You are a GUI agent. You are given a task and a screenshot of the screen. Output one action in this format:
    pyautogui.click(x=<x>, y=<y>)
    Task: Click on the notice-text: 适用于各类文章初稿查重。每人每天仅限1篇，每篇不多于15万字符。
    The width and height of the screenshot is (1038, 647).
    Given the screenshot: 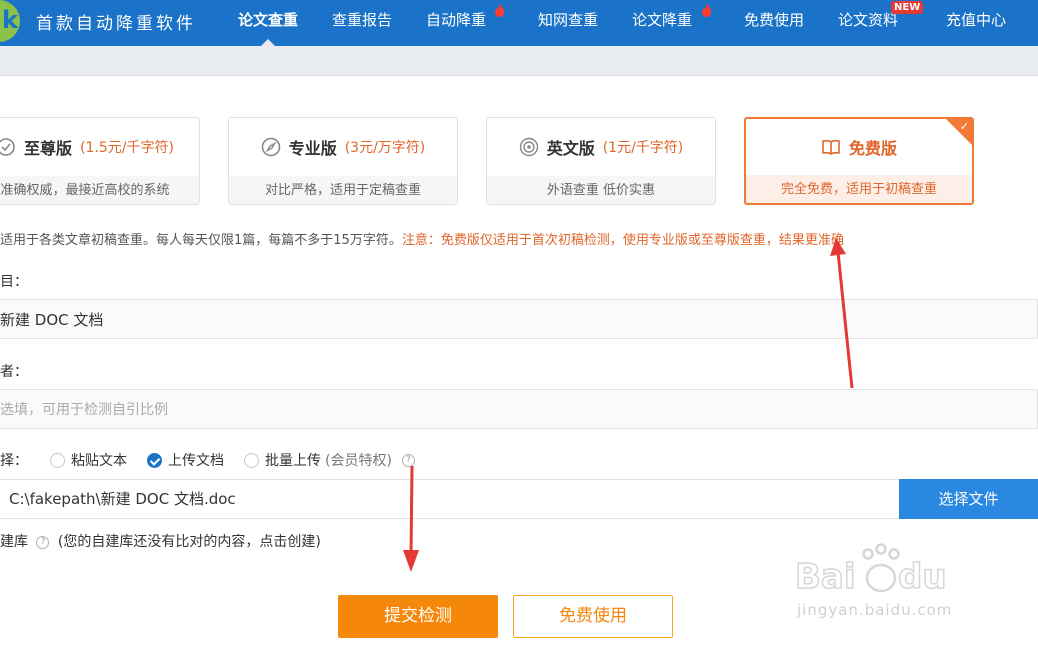 What is the action you would take?
    pyautogui.click(x=201, y=240)
    